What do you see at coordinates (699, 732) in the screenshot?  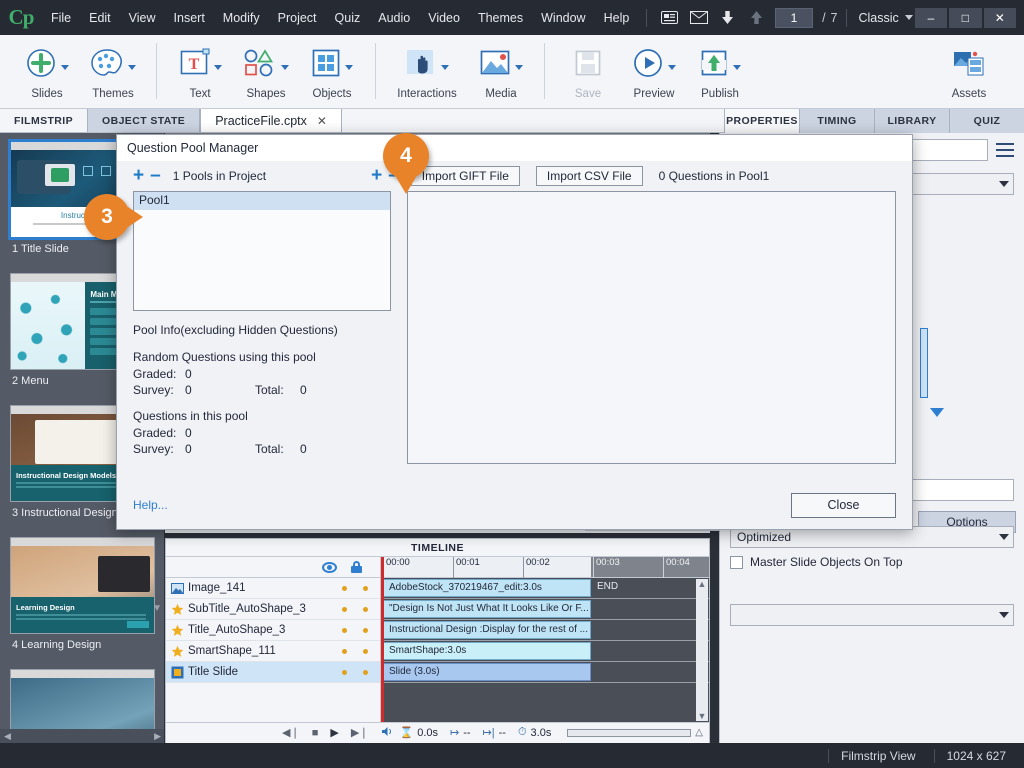 I see `zoom-handle-icon: △` at bounding box center [699, 732].